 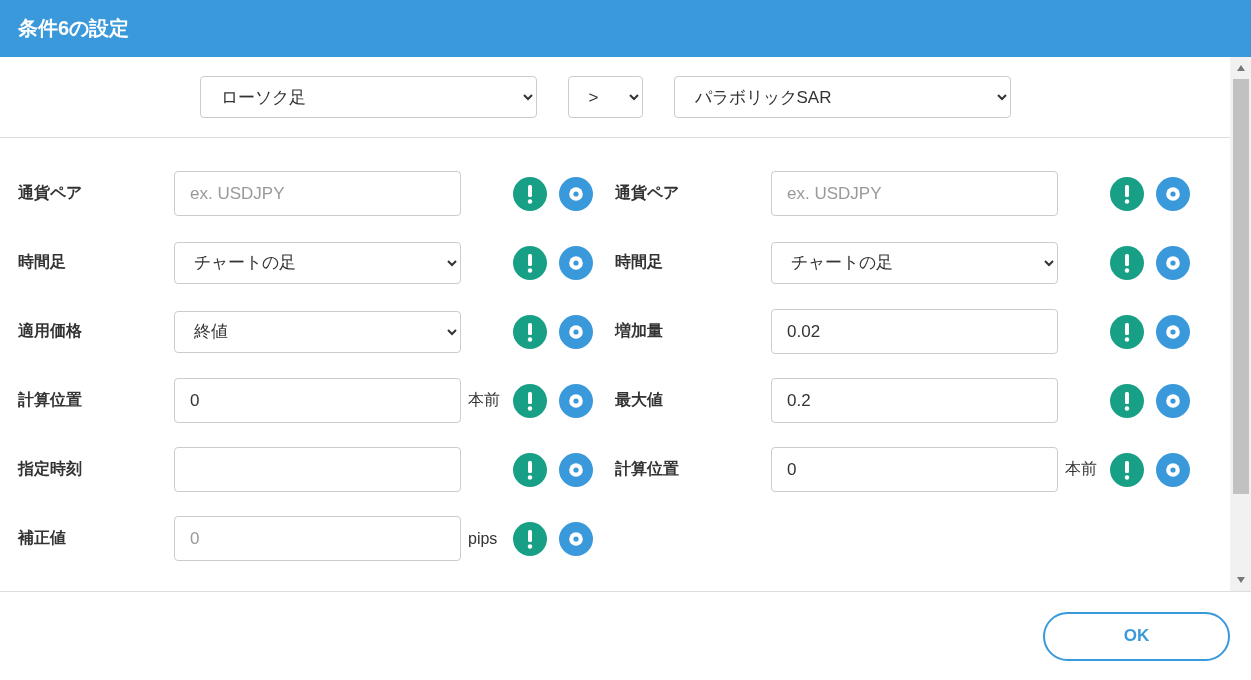 I want to click on unit-label: pips, so click(x=483, y=538).